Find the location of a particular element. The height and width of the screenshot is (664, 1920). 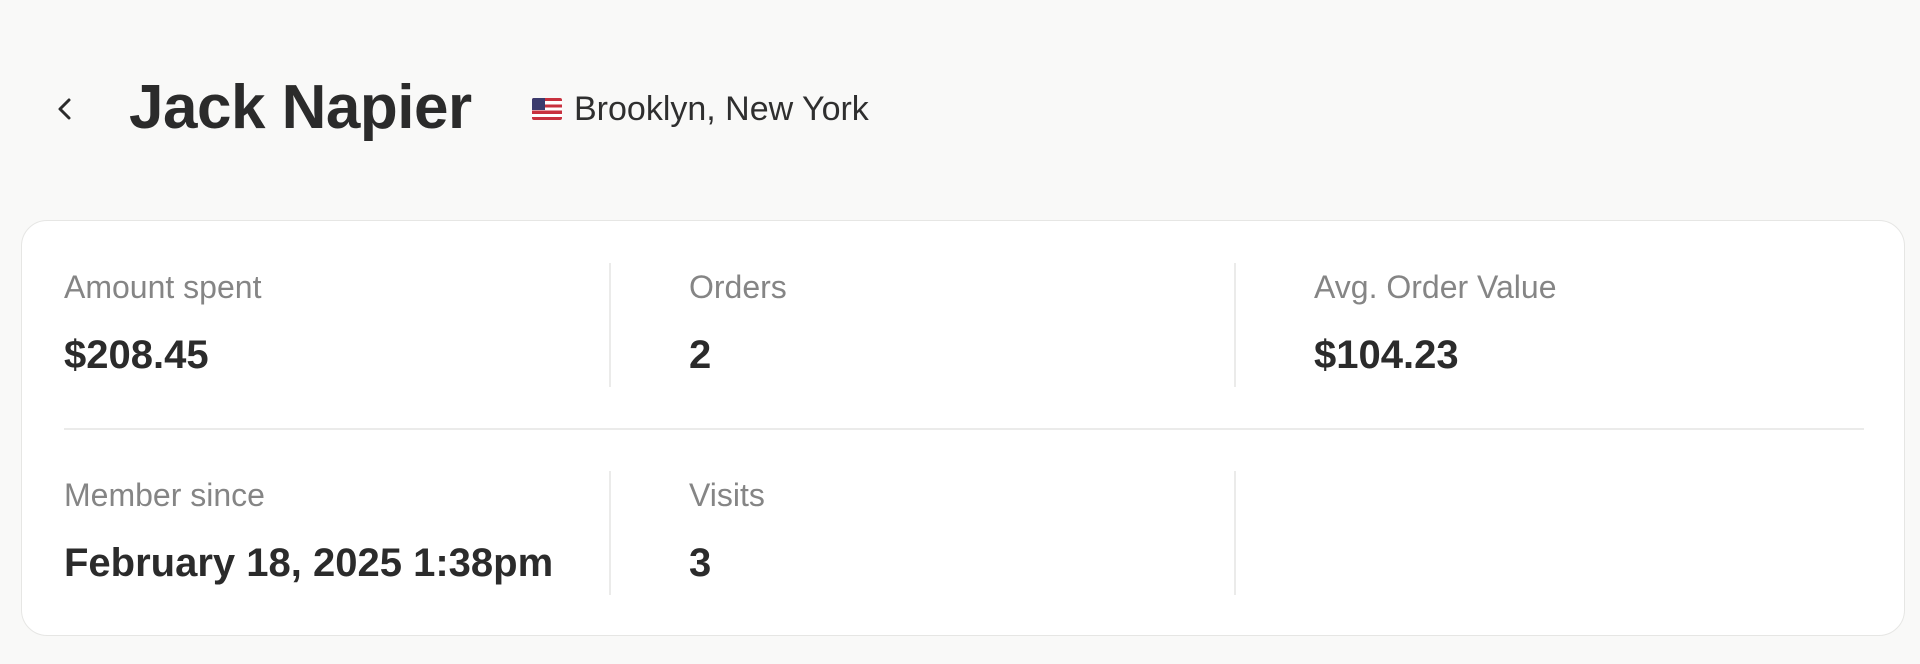

stat-label: Visits is located at coordinates (727, 495).